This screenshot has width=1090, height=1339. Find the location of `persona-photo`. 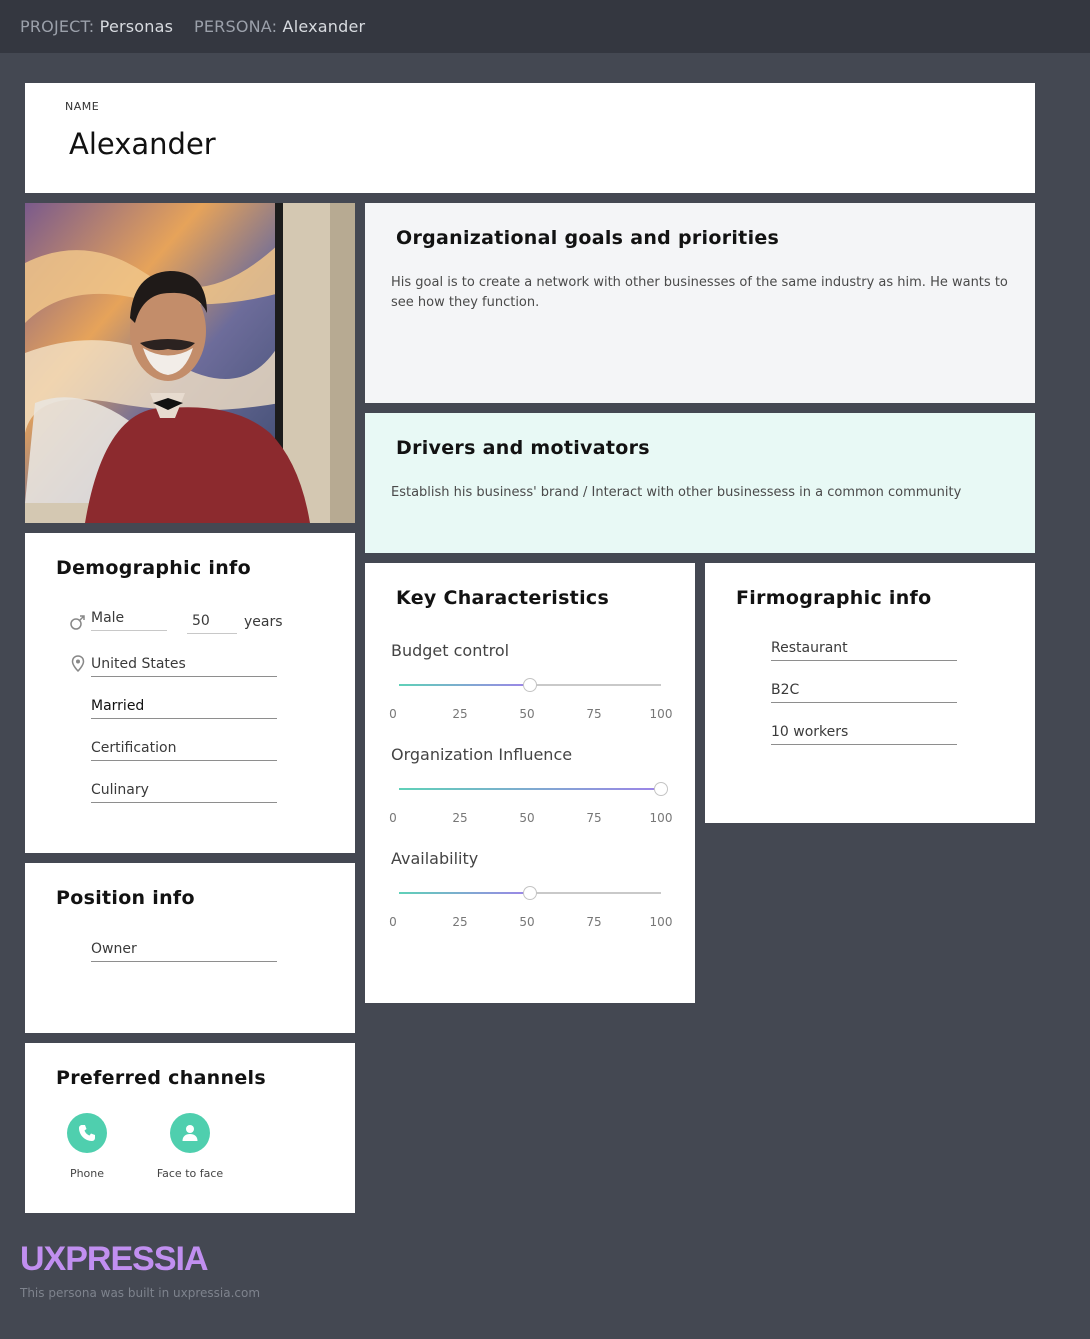

persona-photo is located at coordinates (190, 363).